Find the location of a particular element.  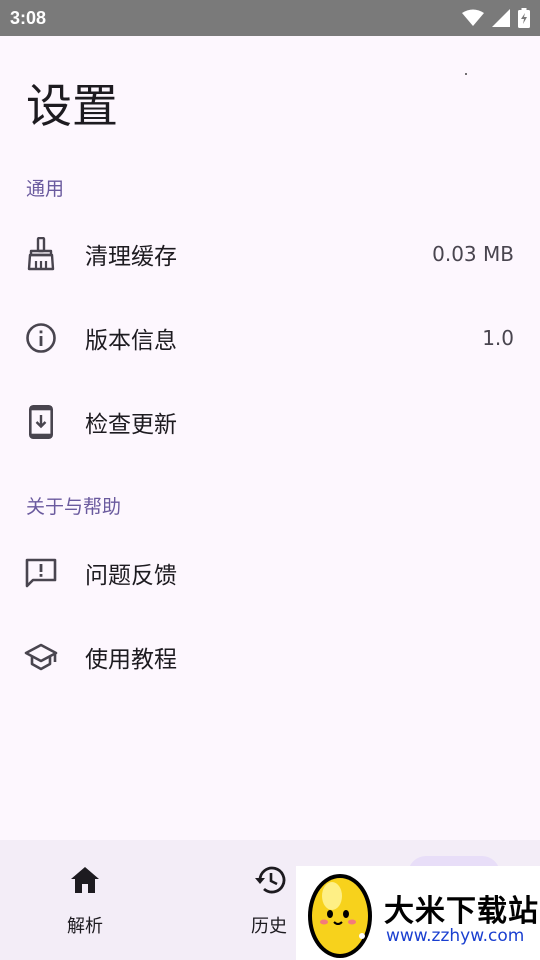

status-time: 3:08 is located at coordinates (28, 17).